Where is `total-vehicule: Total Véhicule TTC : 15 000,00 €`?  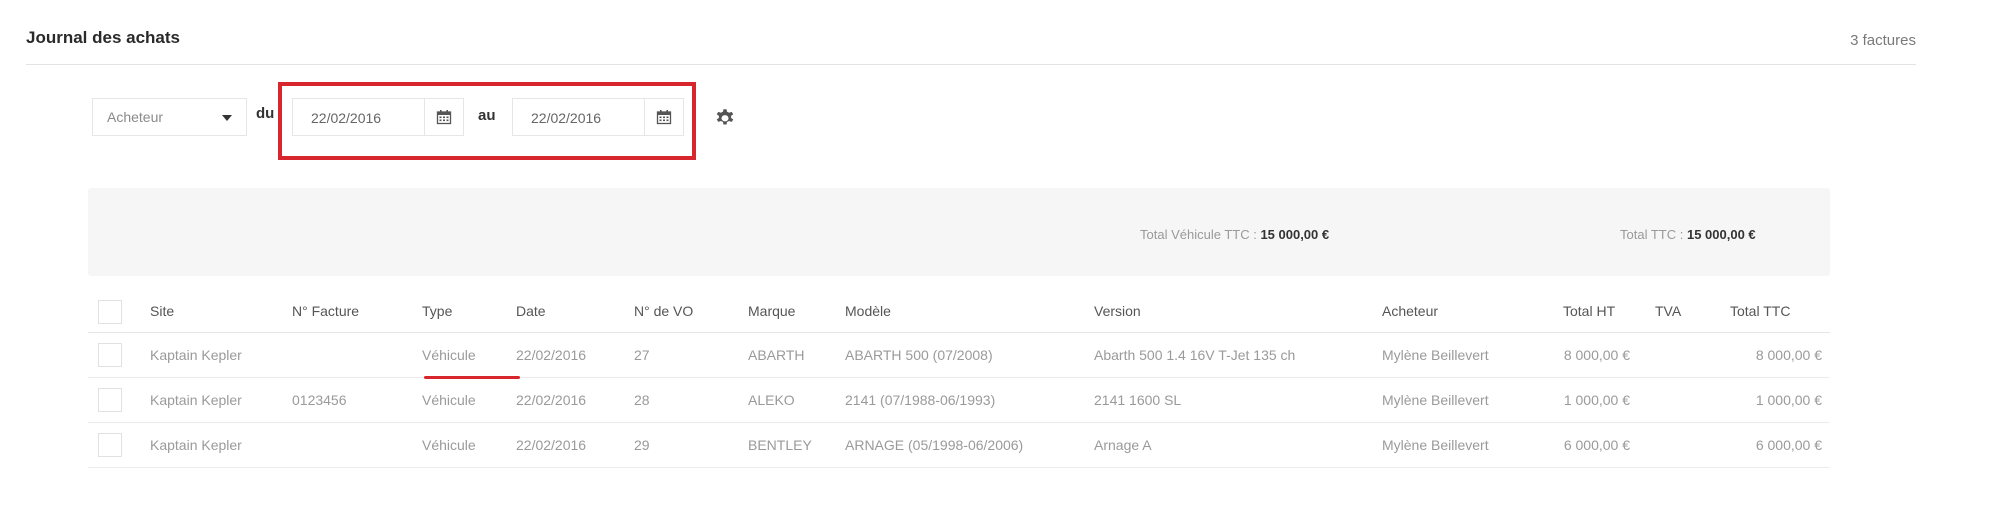
total-vehicule: Total Véhicule TTC : 15 000,00 € is located at coordinates (1234, 234).